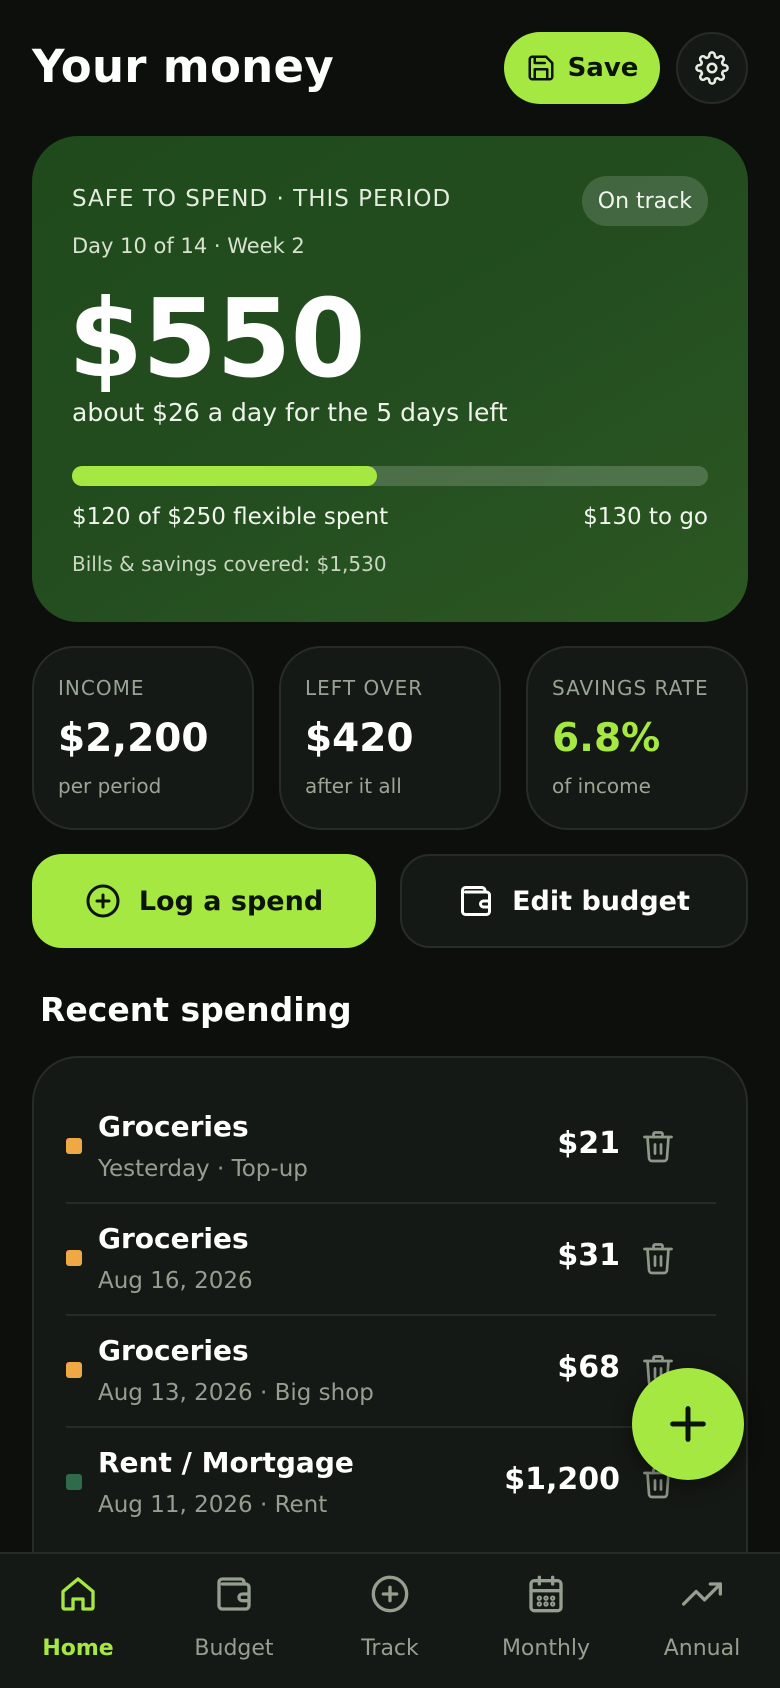 The image size is (780, 1688). What do you see at coordinates (702, 1594) in the screenshot?
I see `trending-up-icon` at bounding box center [702, 1594].